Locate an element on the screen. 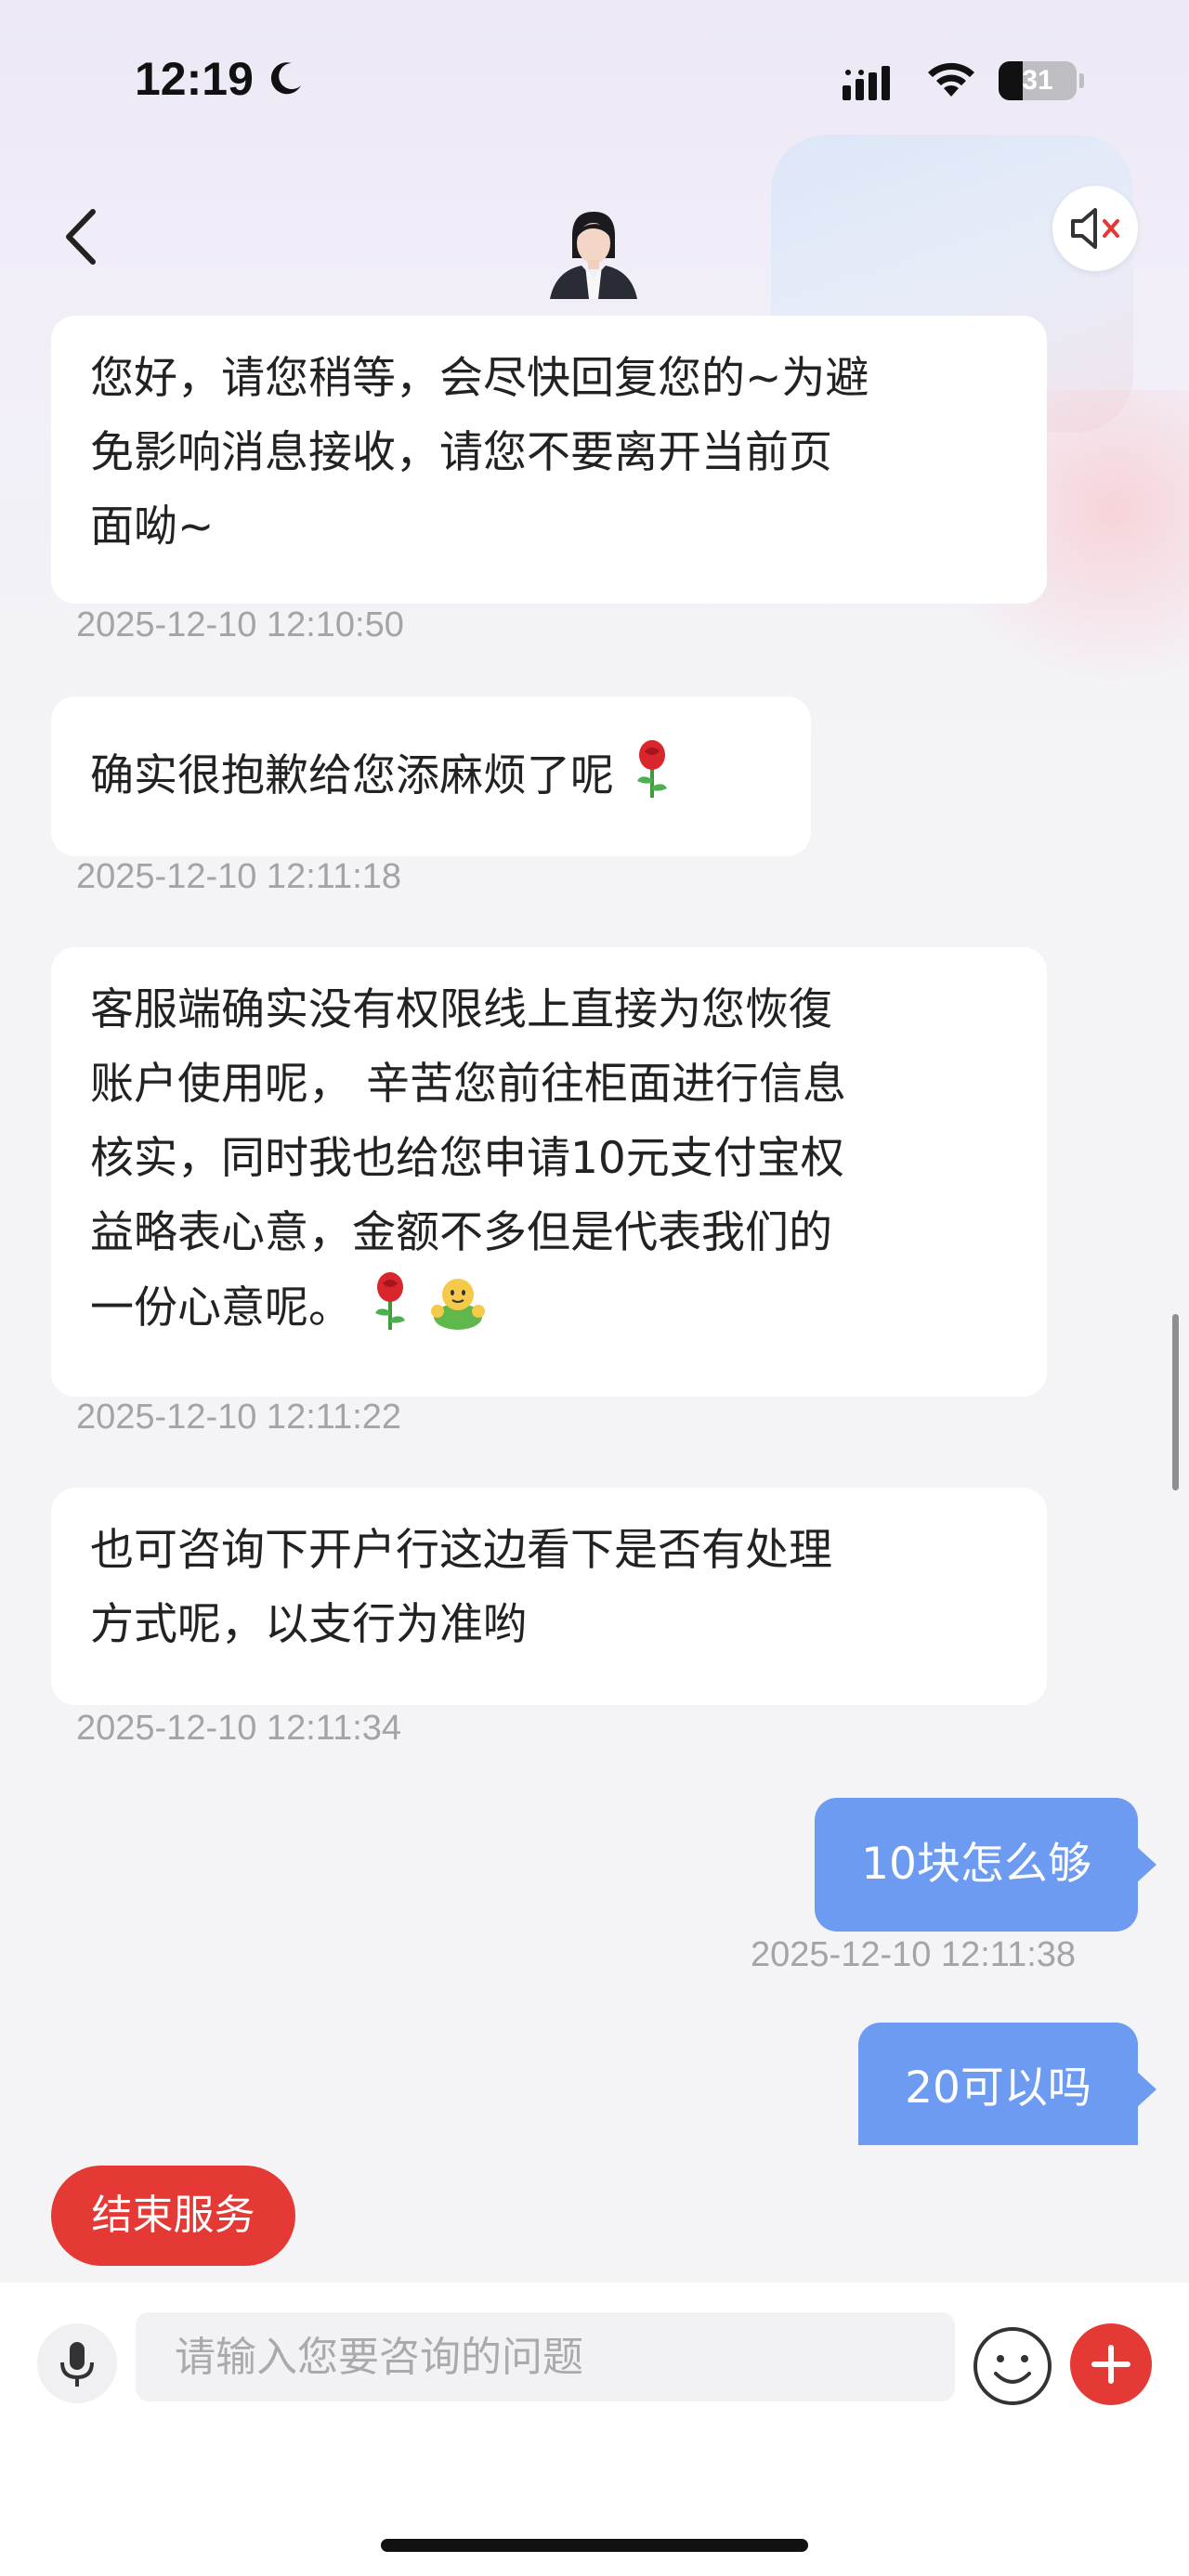 The height and width of the screenshot is (2576, 1189). more-options-button is located at coordinates (1111, 2364).